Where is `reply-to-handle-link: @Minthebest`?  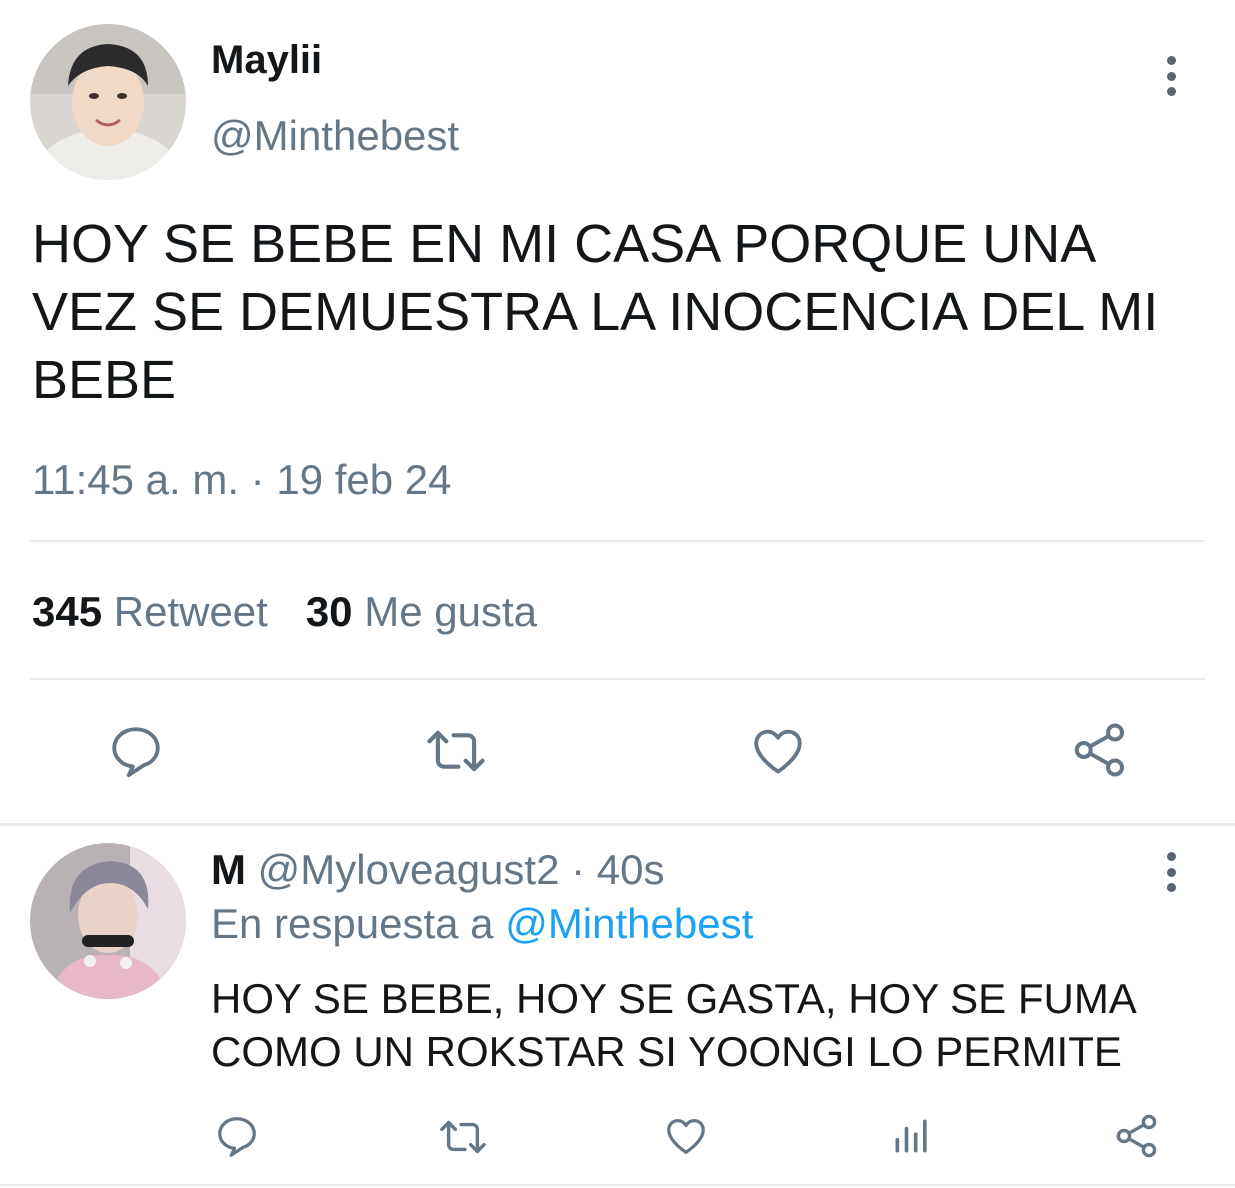
reply-to-handle-link: @Minthebest is located at coordinates (629, 923).